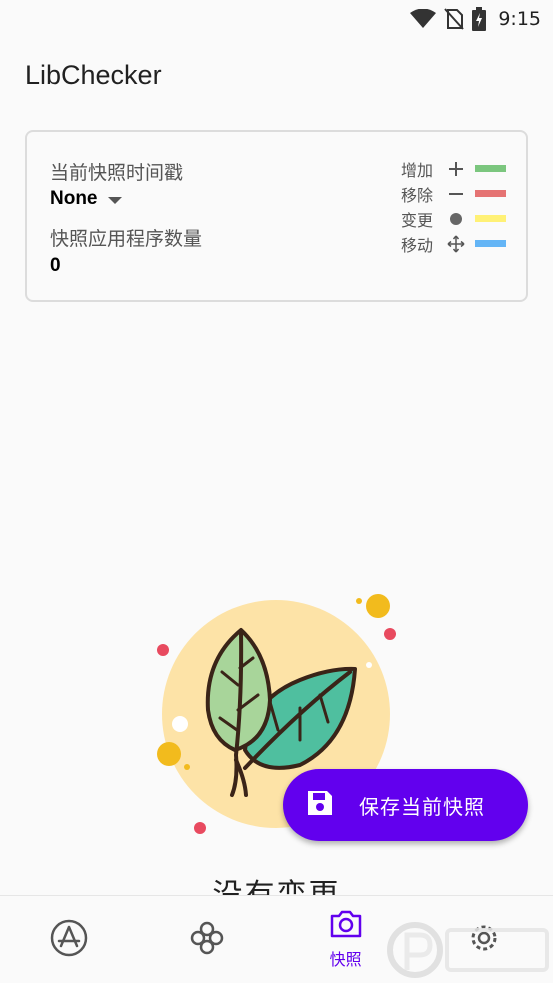 Image resolution: width=553 pixels, height=983 pixels. Describe the element at coordinates (346, 926) in the screenshot. I see `camera-icon` at that location.